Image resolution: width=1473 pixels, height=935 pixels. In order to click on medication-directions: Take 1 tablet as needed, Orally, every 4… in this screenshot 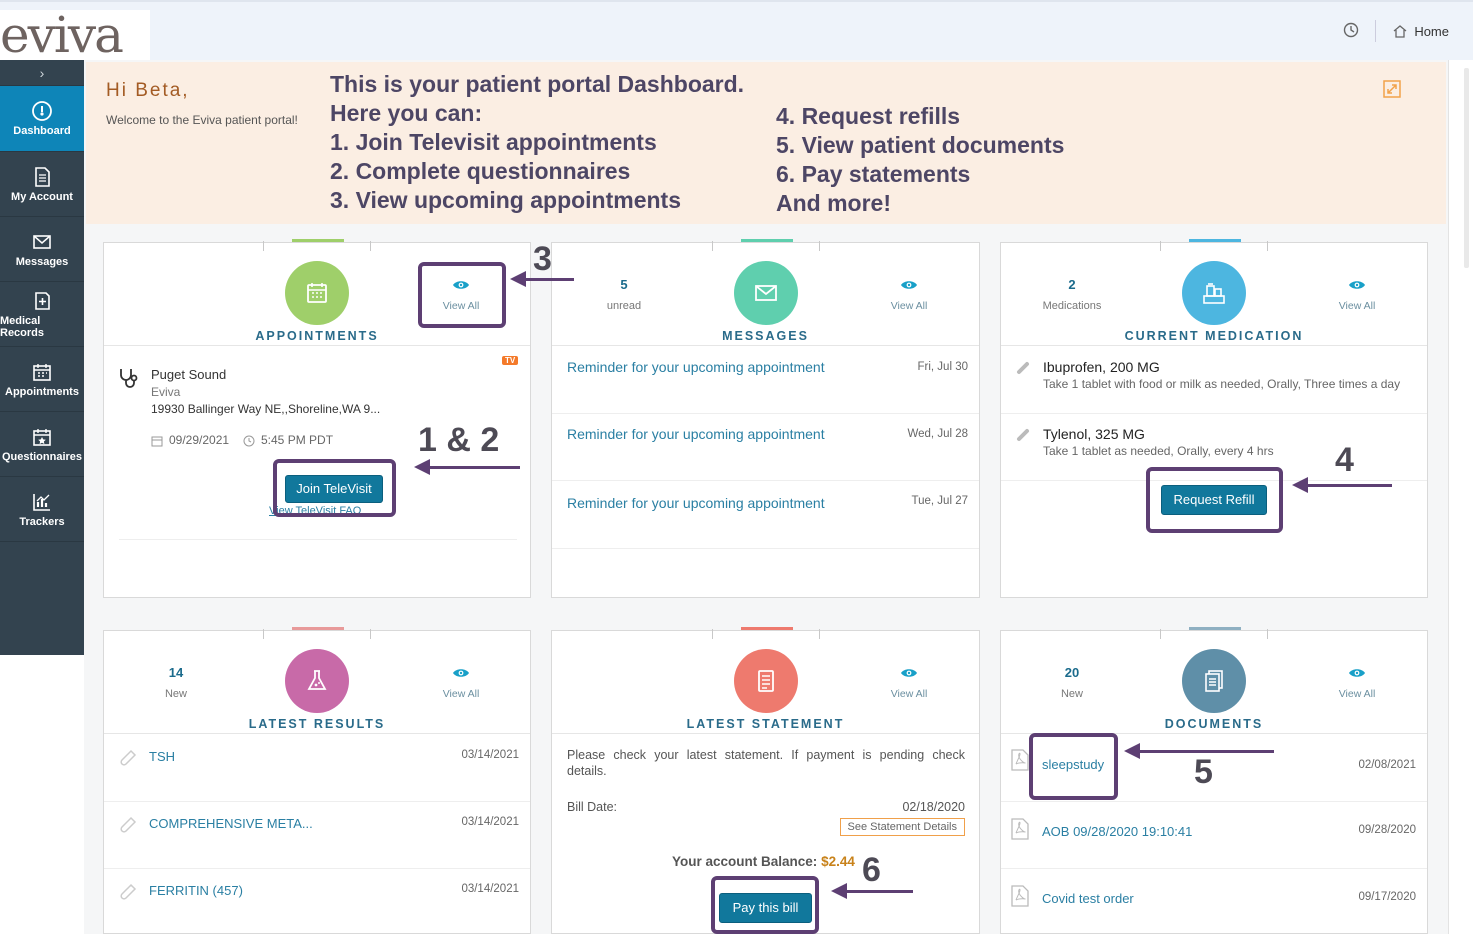, I will do `click(1158, 451)`.